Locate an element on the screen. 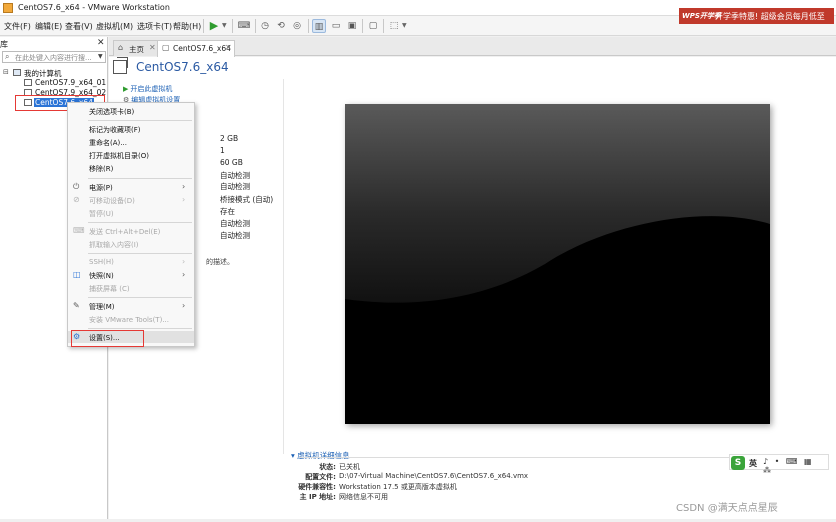 The image size is (836, 522). tab-bar: ⌂ 主页 ✕ ▢ CentOS7.6_x64 ✕ is located at coordinates (472, 47).